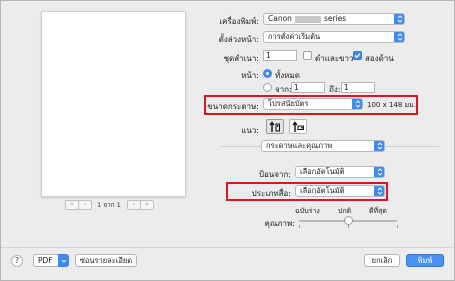 Image resolution: width=455 pixels, height=281 pixels. I want to click on presets-popup: การตั้งค่าเริ่มต้น, so click(334, 37).